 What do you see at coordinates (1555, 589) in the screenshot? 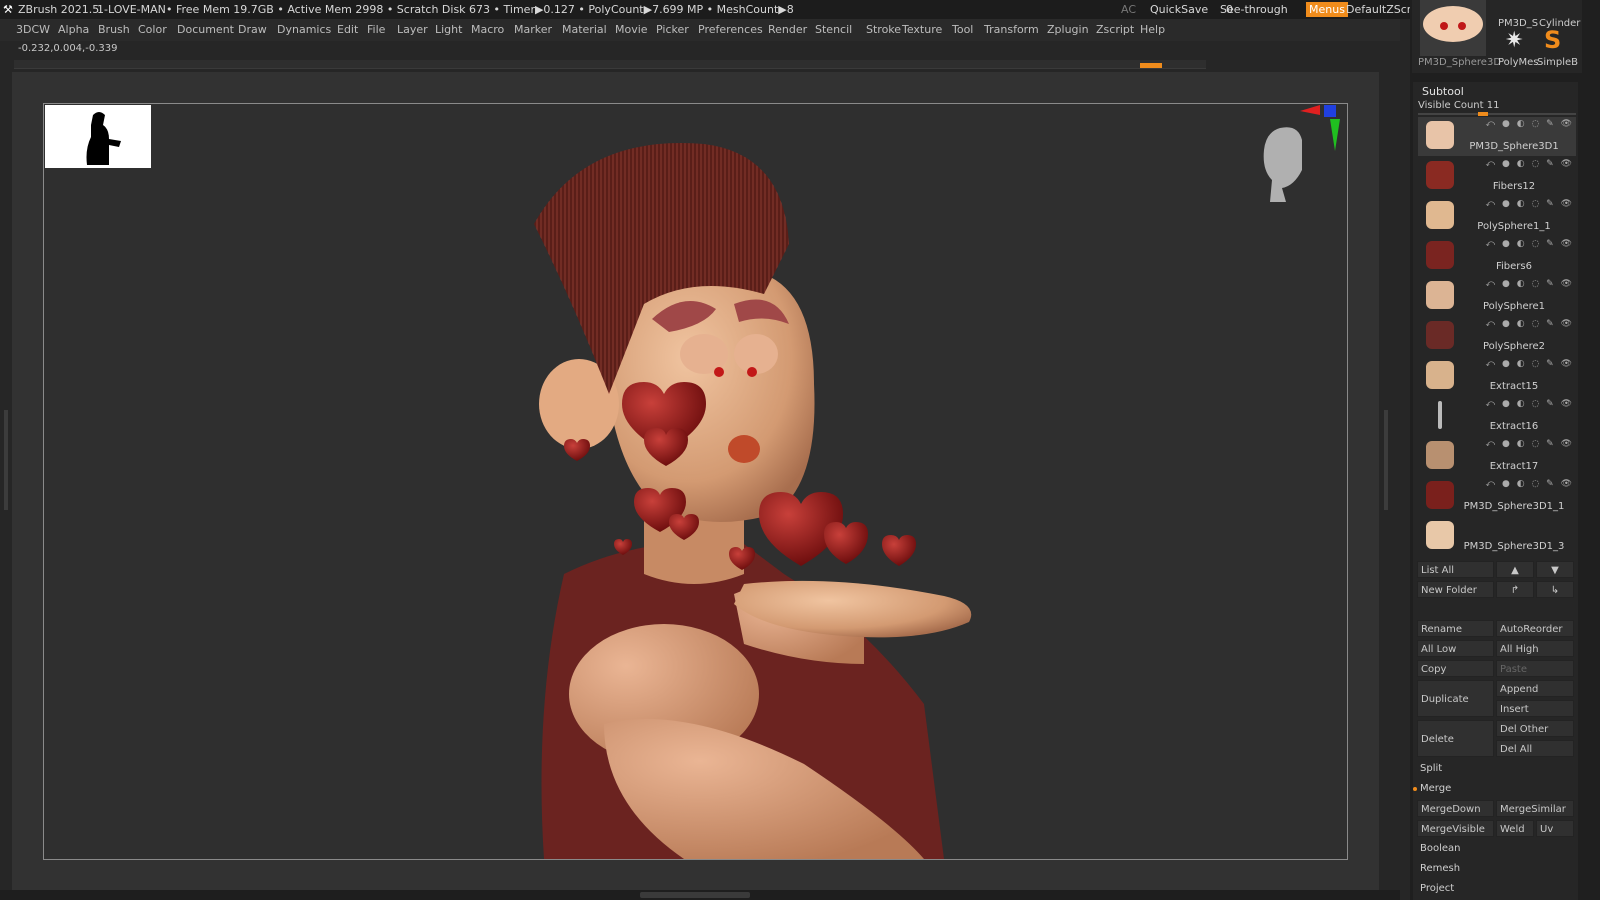
I see `folder-out-icon: ↳` at bounding box center [1555, 589].